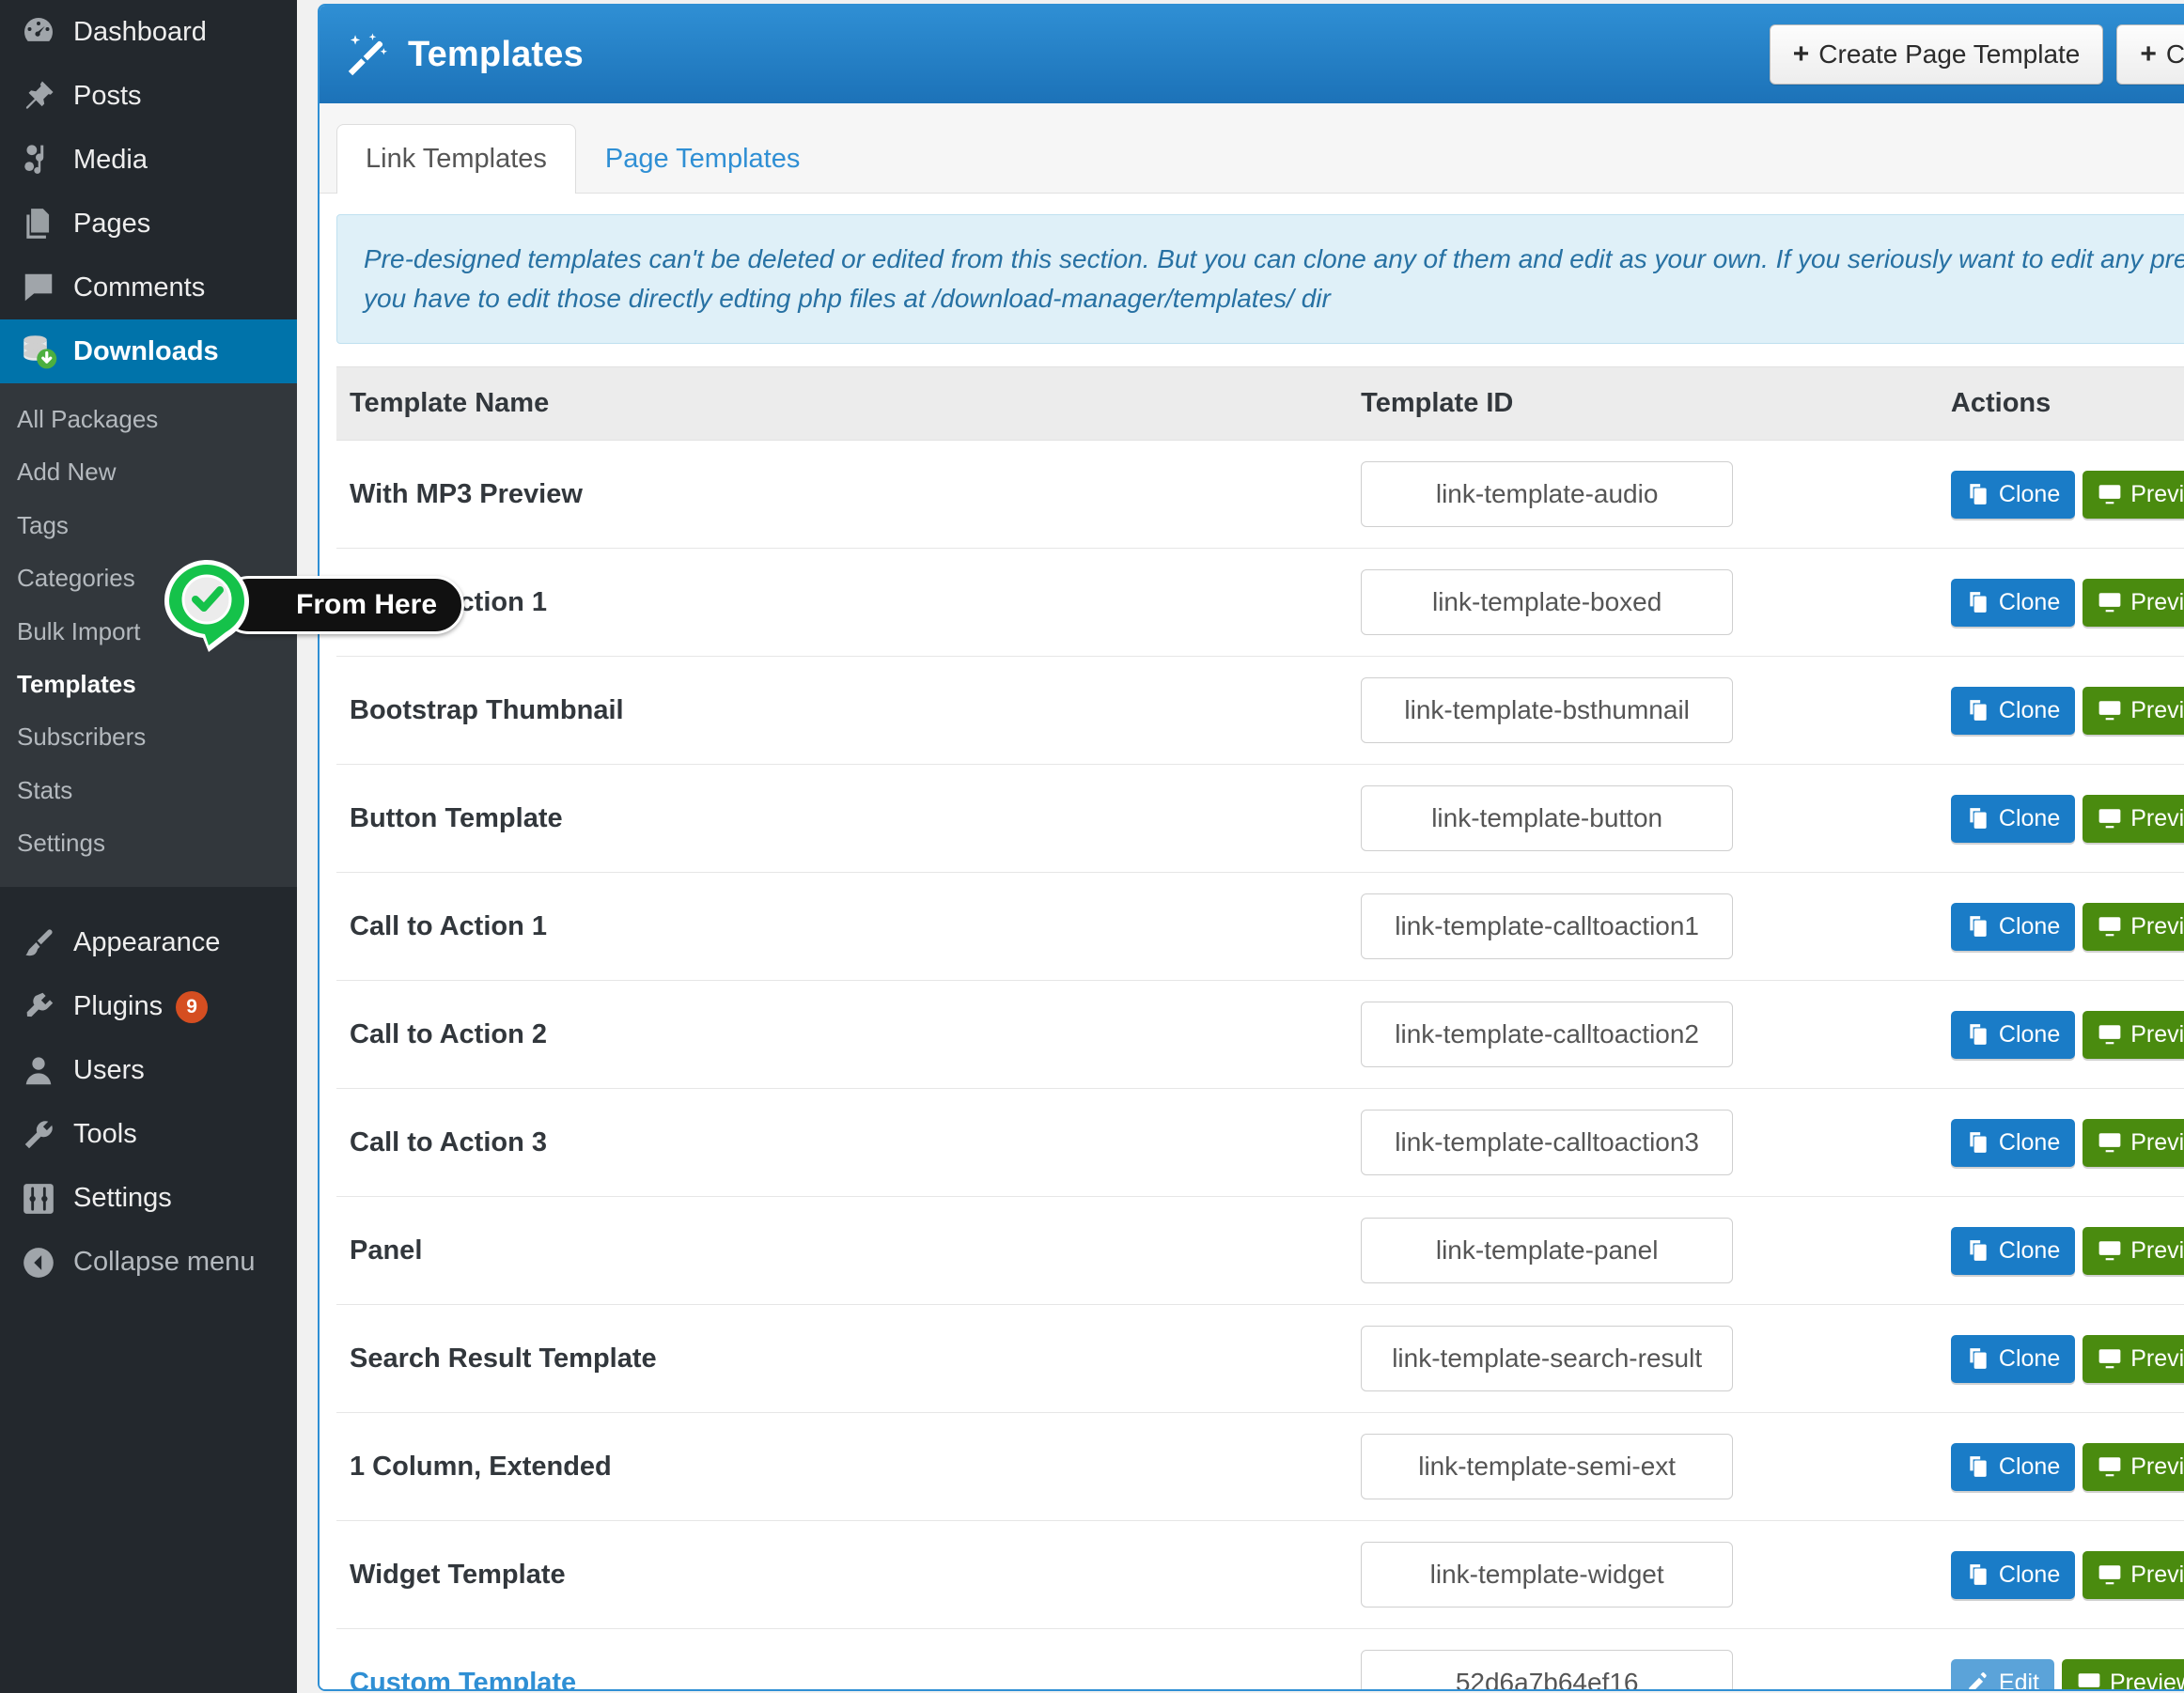 Image resolution: width=2184 pixels, height=1693 pixels. I want to click on cell-template-id: link-template-audio, so click(1643, 494).